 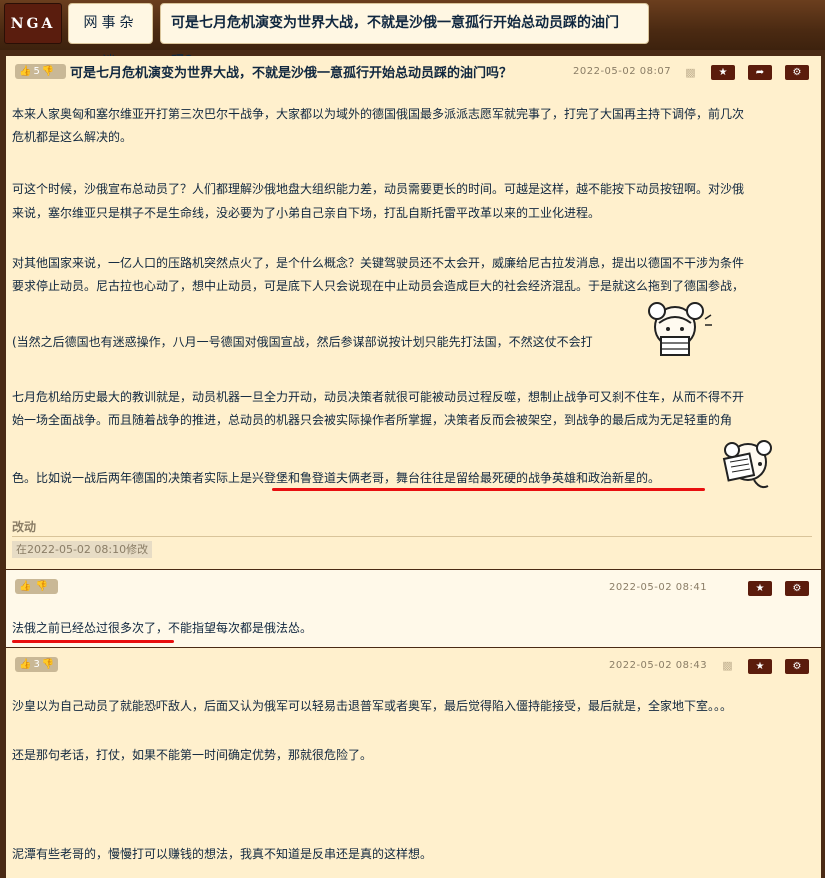 I want to click on highlighted-text: 法俄之前已经怂过很多次了, so click(x=84, y=628).